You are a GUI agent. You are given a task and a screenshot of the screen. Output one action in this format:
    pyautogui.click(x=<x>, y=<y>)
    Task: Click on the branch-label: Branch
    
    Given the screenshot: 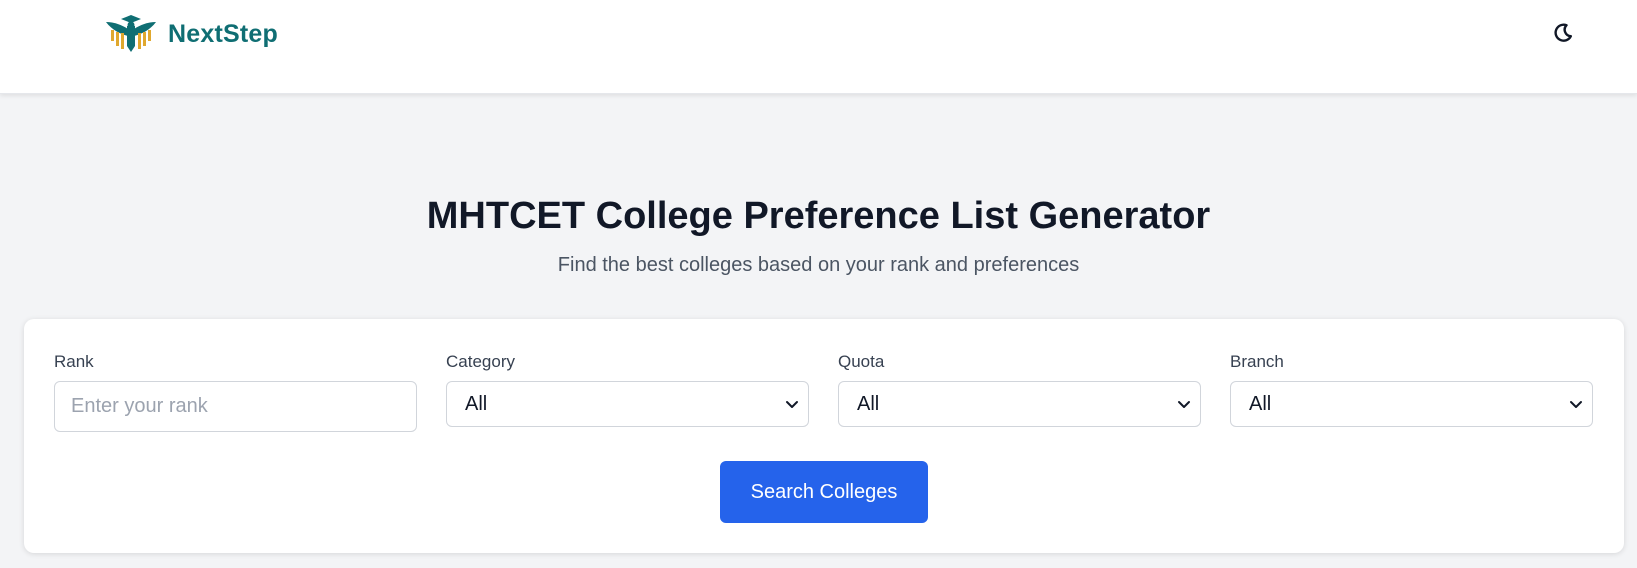 What is the action you would take?
    pyautogui.click(x=1257, y=361)
    